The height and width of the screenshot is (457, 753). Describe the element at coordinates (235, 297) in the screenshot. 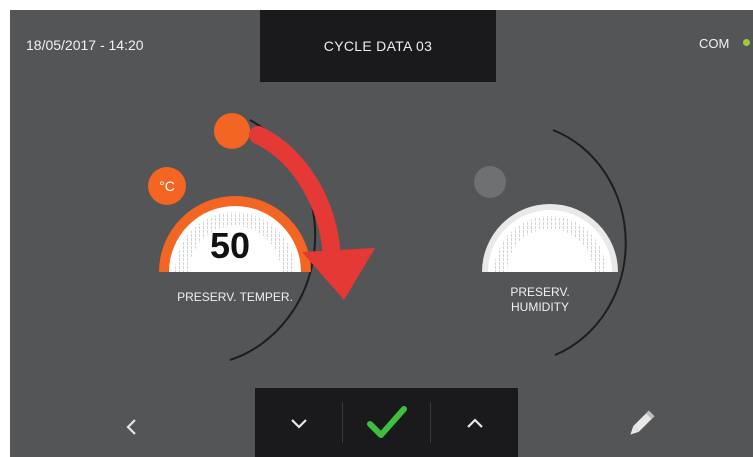

I see `temperature-label: PRESERV. TEMPER.` at that location.